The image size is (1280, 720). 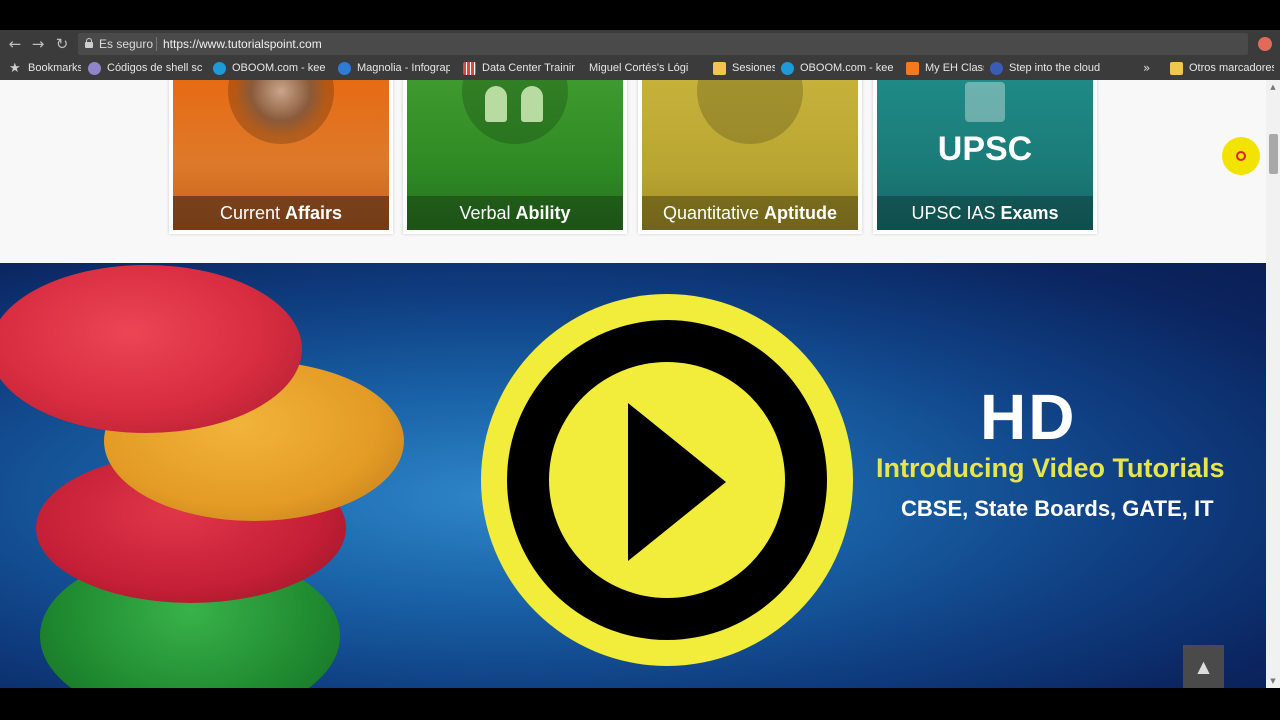 I want to click on bookmark-item: Miguel Cortés's Lógi, so click(x=645, y=68).